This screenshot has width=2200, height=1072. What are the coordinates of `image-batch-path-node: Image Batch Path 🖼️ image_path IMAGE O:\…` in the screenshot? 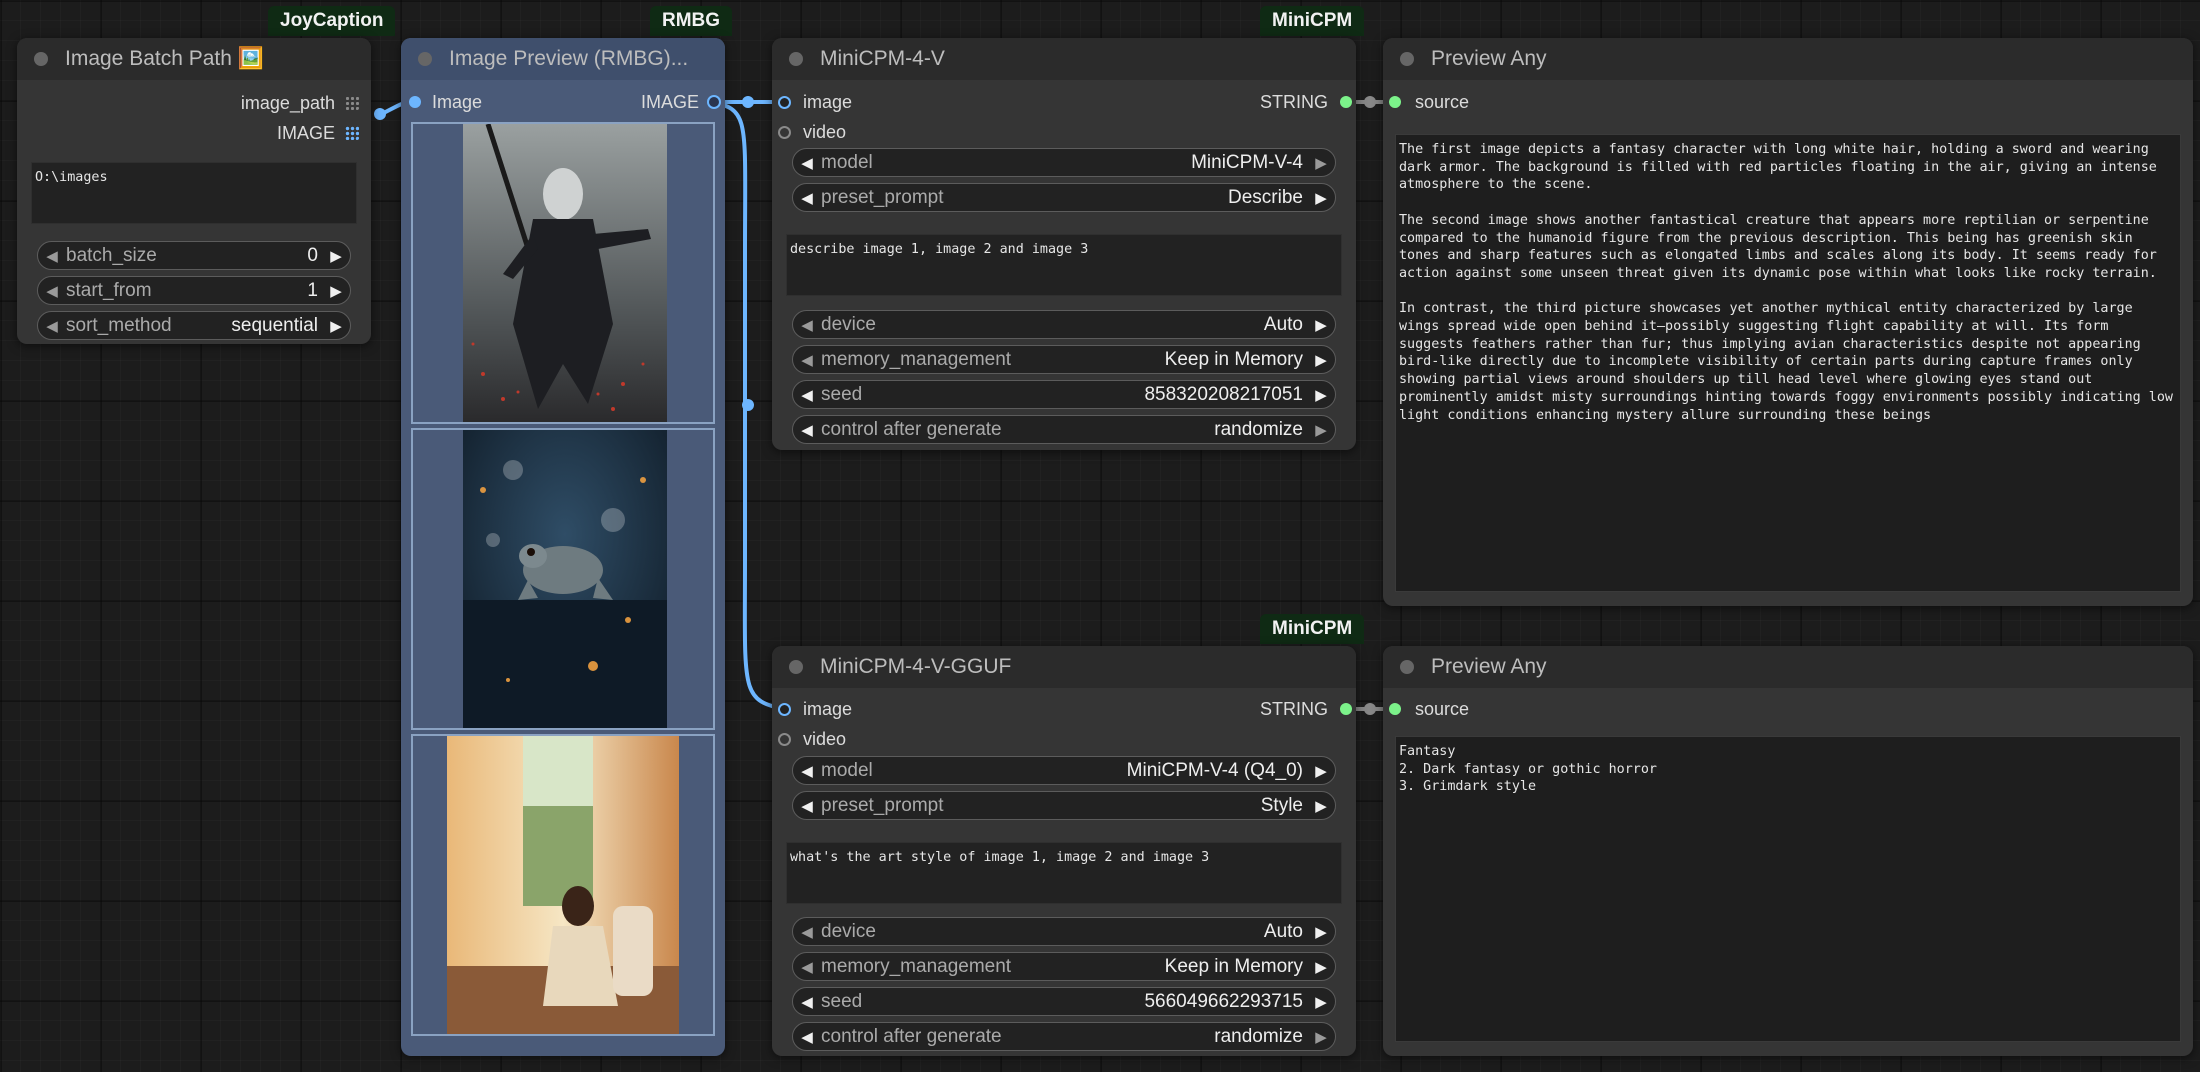 It's located at (194, 191).